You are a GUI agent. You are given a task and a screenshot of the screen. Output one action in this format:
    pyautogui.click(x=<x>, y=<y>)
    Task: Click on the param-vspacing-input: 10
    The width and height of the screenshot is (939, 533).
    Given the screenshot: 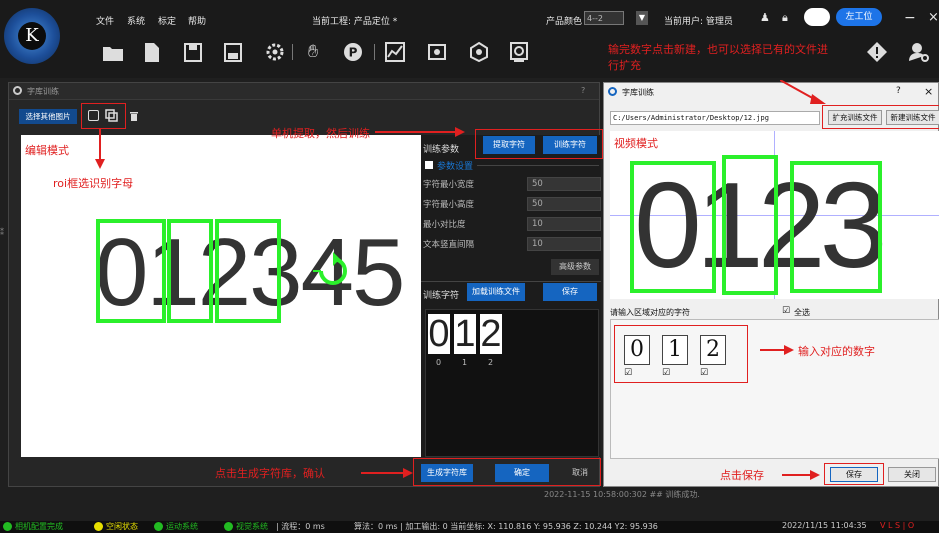 What is the action you would take?
    pyautogui.click(x=564, y=244)
    